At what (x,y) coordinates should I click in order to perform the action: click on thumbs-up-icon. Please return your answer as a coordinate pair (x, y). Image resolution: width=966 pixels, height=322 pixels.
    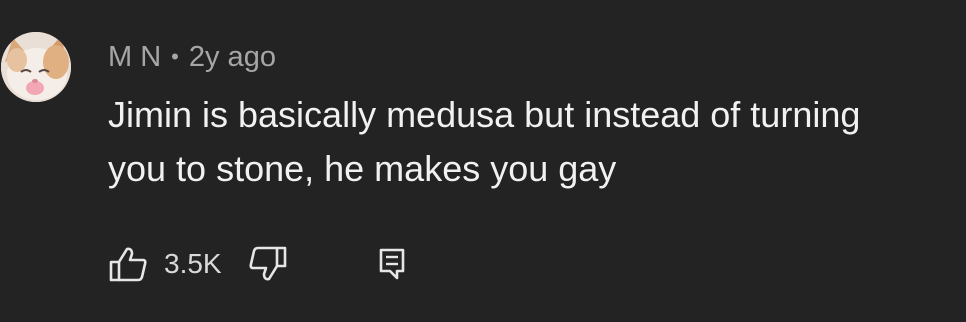
    Looking at the image, I should click on (128, 264).